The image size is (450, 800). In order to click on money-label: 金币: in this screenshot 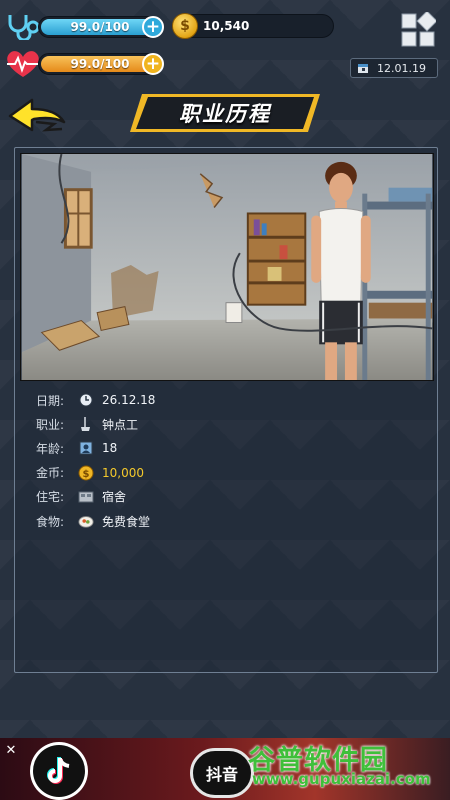, I will do `click(50, 473)`.